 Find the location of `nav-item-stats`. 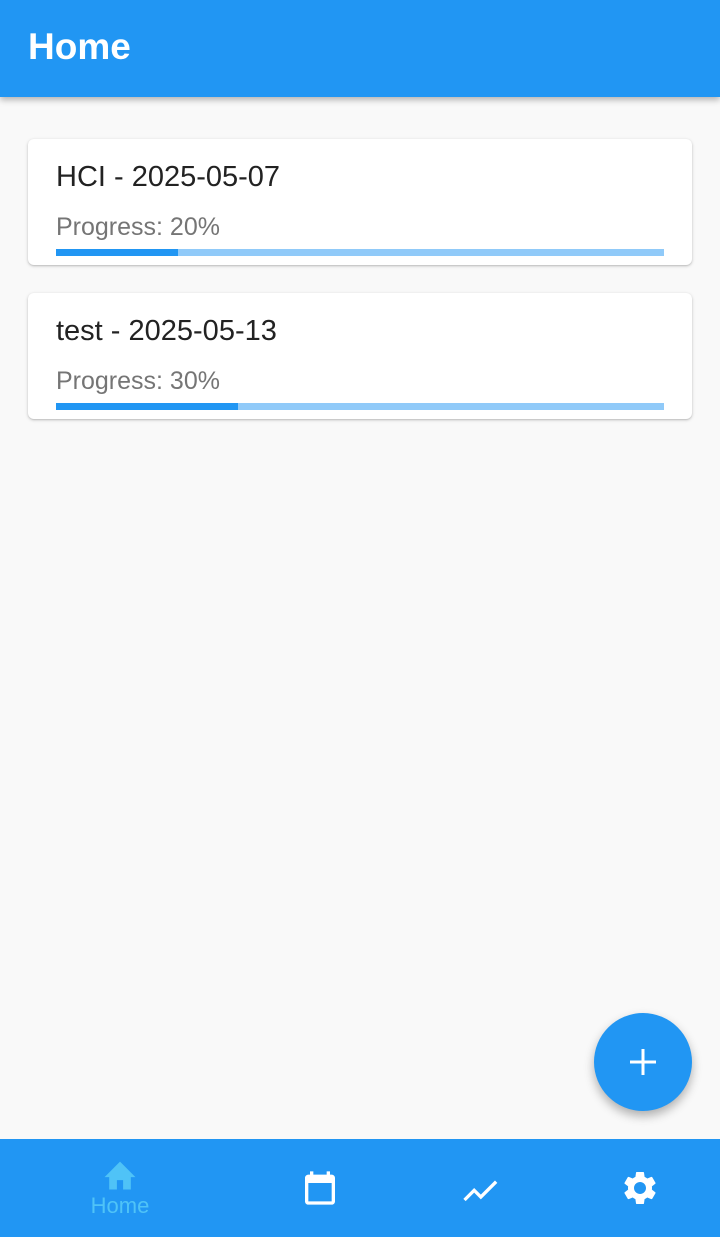

nav-item-stats is located at coordinates (480, 1188).